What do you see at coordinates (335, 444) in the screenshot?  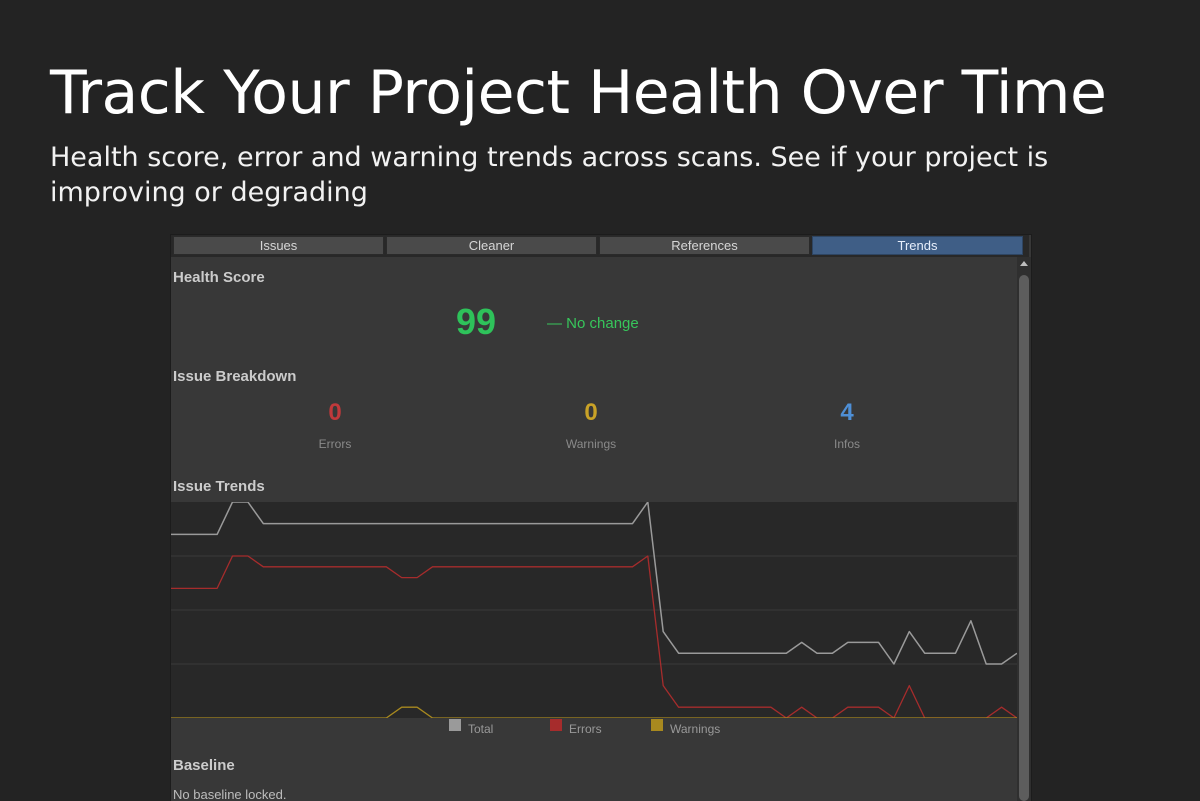 I see `errors-label: Errors` at bounding box center [335, 444].